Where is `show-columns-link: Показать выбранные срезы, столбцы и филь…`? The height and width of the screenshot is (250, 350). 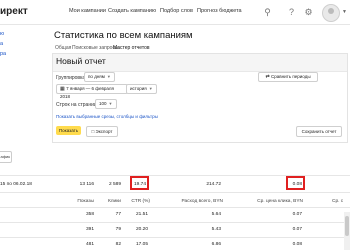
show-columns-link: Показать выбранные срезы, столбцы и филь… is located at coordinates (107, 116).